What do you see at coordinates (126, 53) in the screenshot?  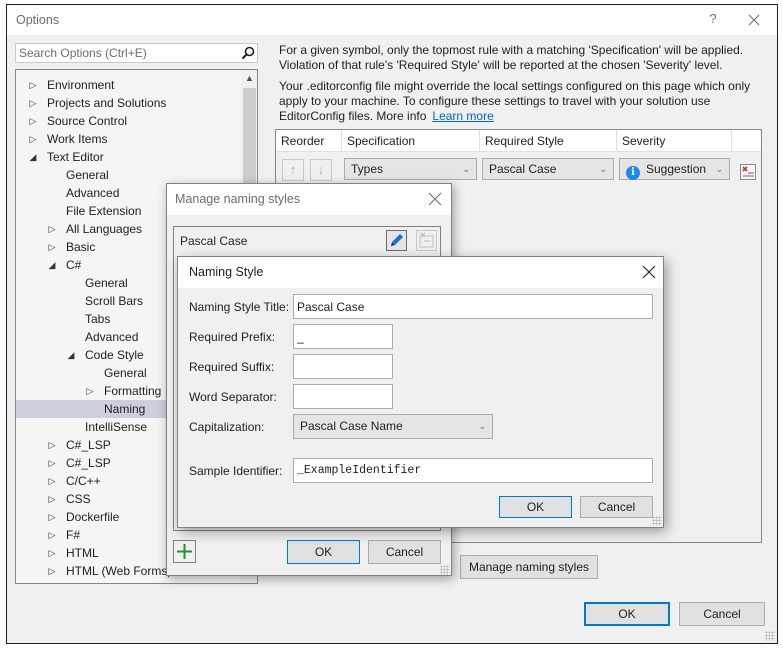 I see `search-input` at bounding box center [126, 53].